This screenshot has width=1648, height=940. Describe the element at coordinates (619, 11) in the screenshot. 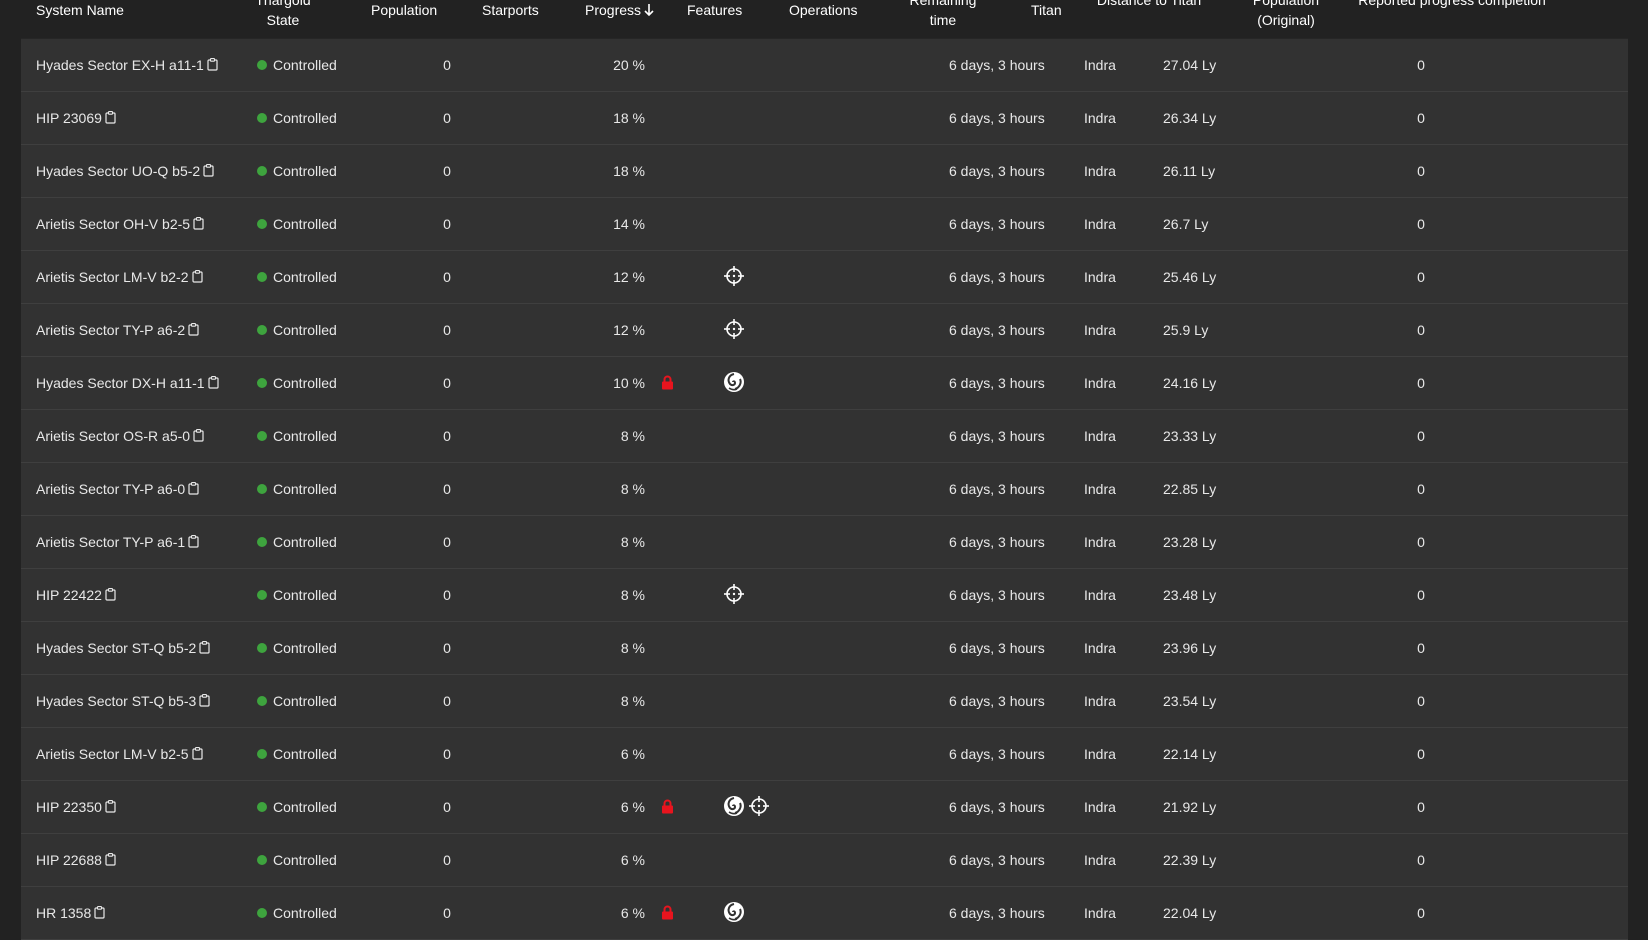

I see `col-header-progress: Progress` at that location.